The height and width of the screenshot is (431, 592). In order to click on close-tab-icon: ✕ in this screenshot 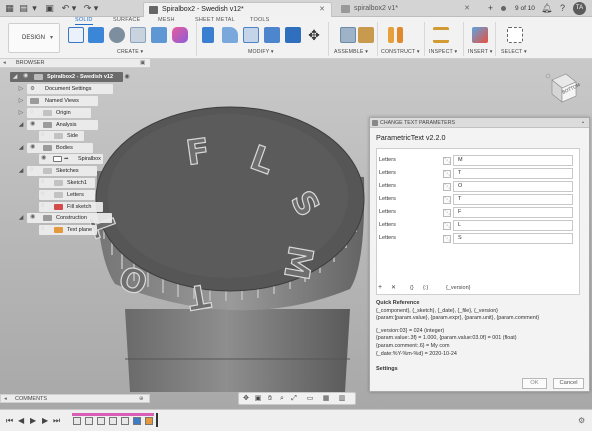, I will do `click(322, 10)`.